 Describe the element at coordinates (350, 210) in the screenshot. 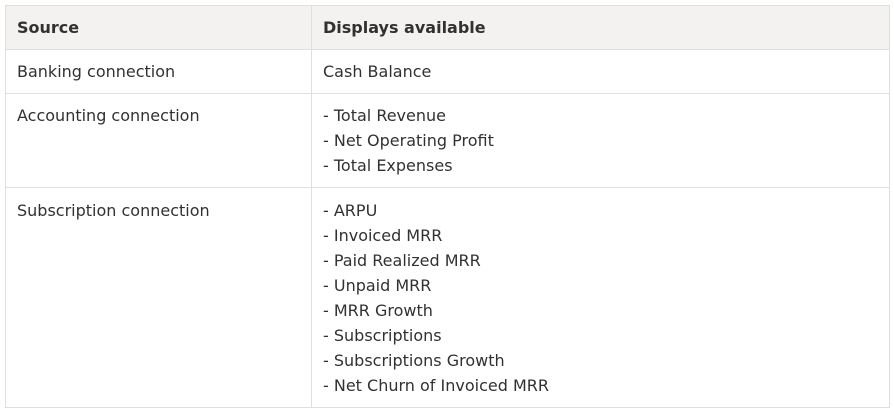

I see `display-item: - ARPU` at that location.